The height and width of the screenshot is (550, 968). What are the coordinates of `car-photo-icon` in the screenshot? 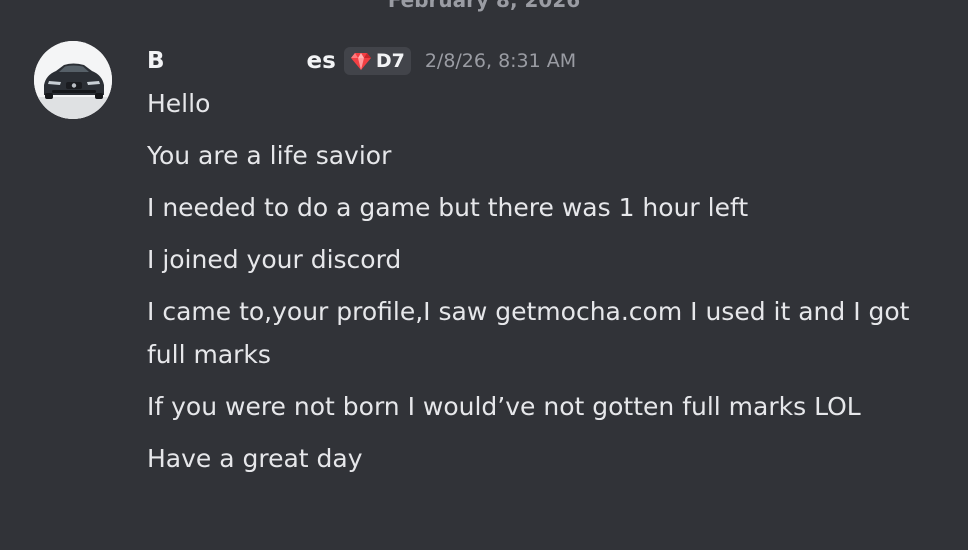 It's located at (73, 80).